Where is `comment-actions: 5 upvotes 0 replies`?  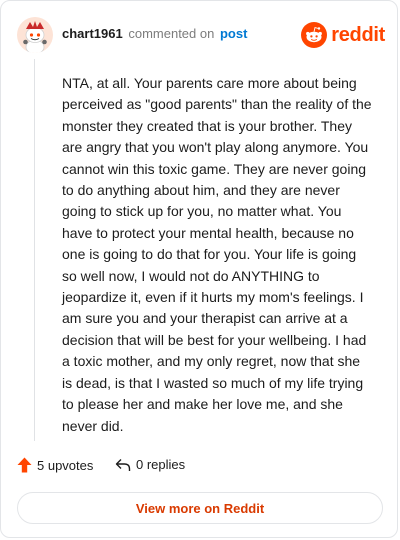
comment-actions: 5 upvotes 0 replies is located at coordinates (197, 467).